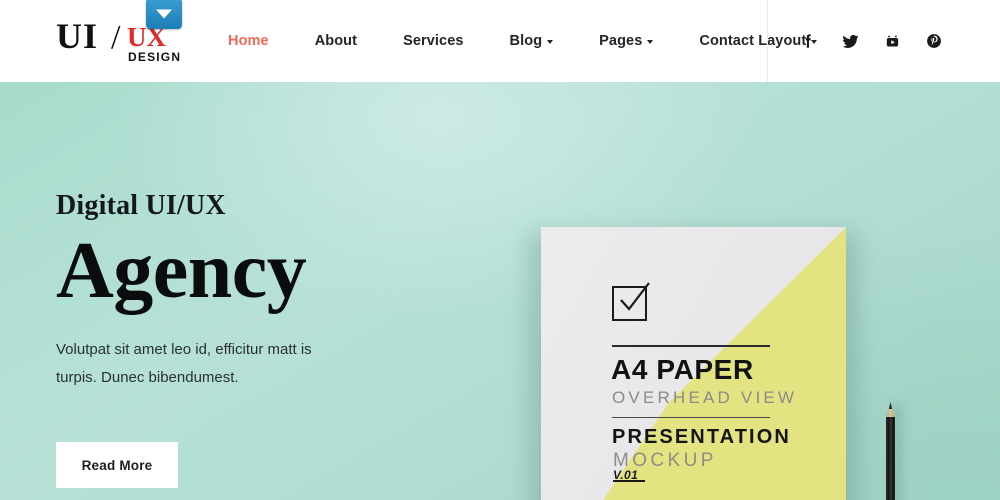 This screenshot has height=500, width=1000. I want to click on social-links, so click(871, 41).